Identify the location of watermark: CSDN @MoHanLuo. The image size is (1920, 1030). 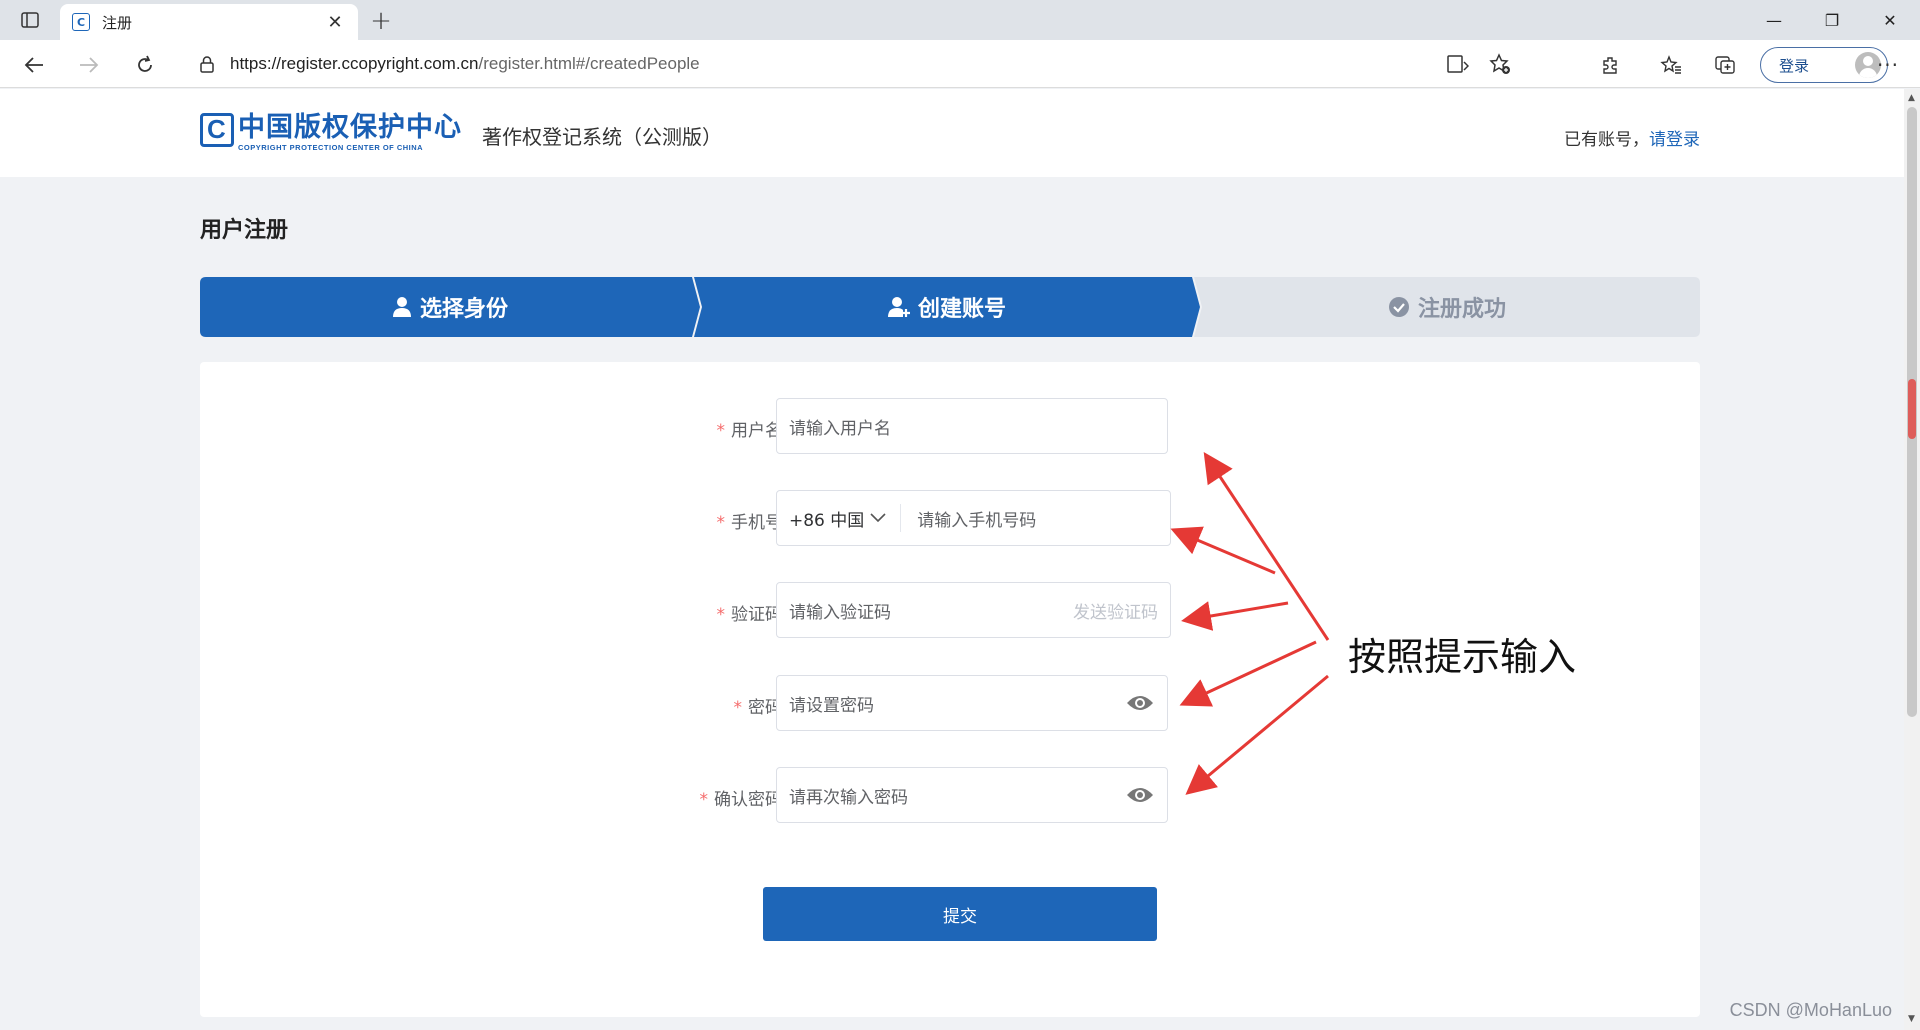
(1810, 1010).